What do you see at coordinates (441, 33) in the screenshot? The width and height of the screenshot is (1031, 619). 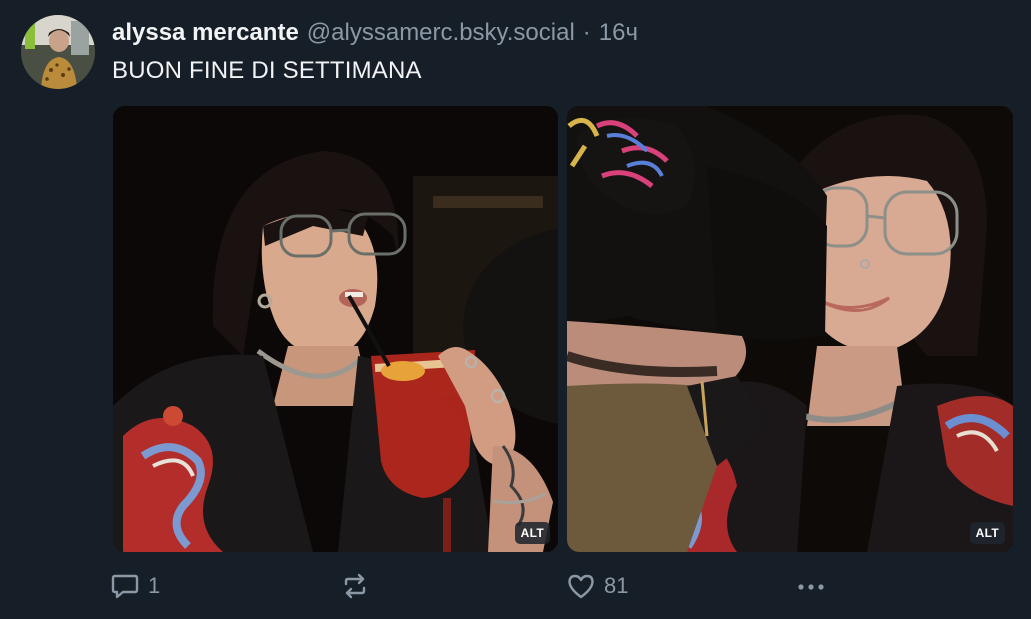 I see `handle: @alyssamerc.bsky.social` at bounding box center [441, 33].